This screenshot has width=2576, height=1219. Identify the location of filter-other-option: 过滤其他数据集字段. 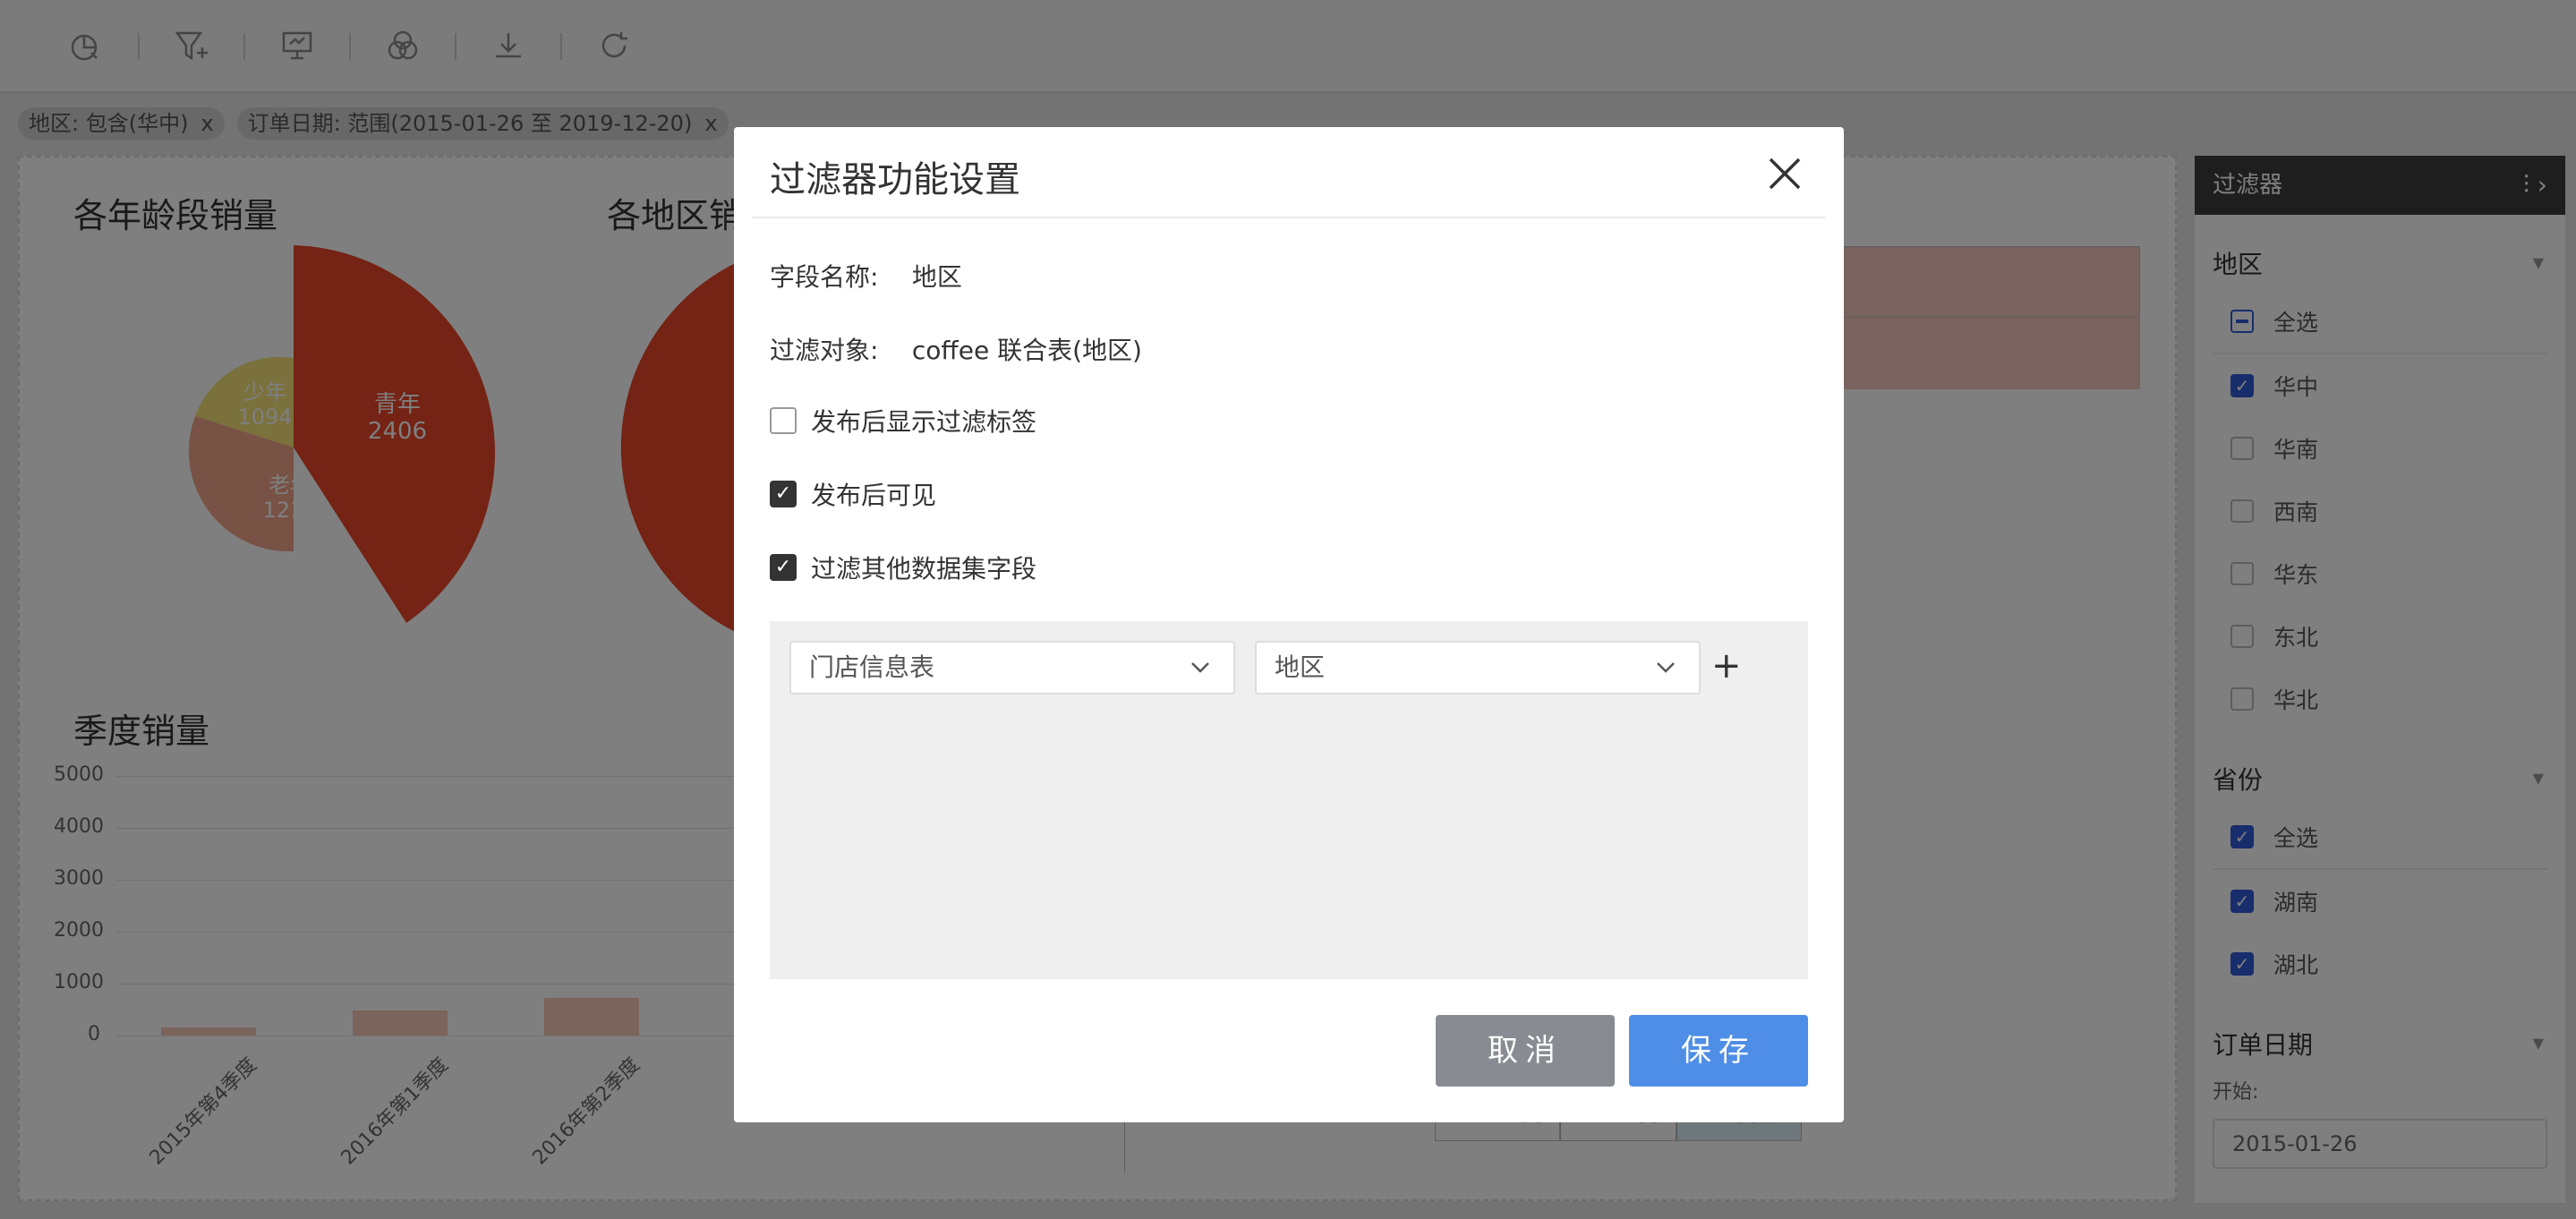
(903, 567).